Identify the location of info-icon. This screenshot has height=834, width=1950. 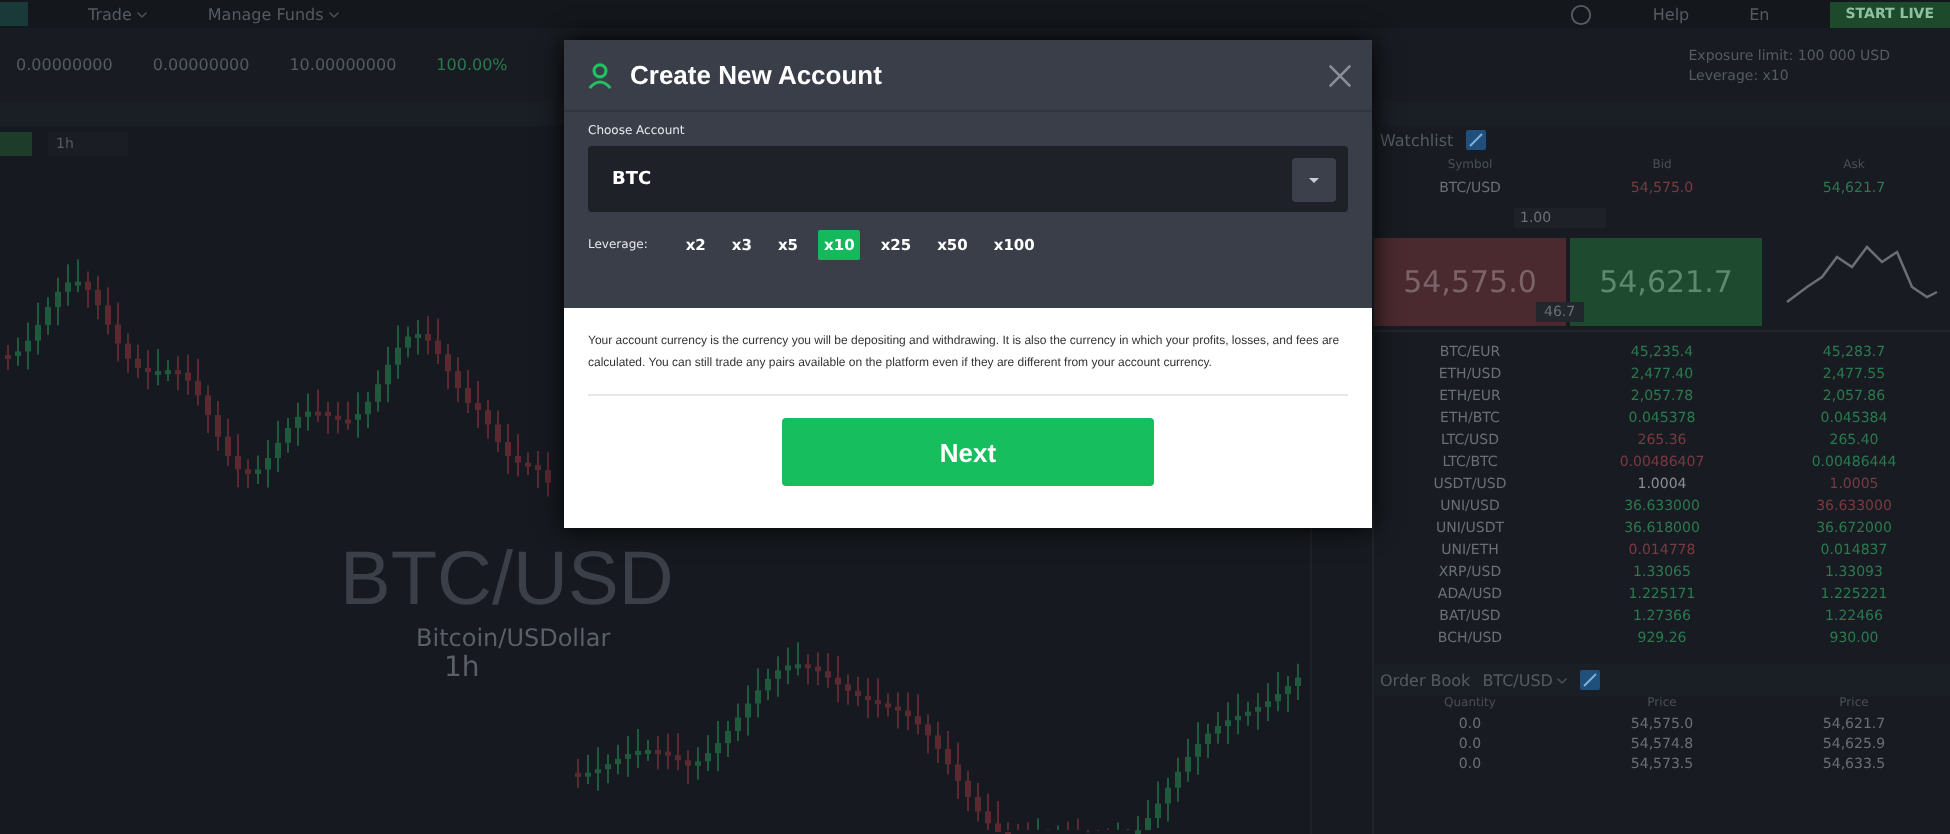
(1581, 14).